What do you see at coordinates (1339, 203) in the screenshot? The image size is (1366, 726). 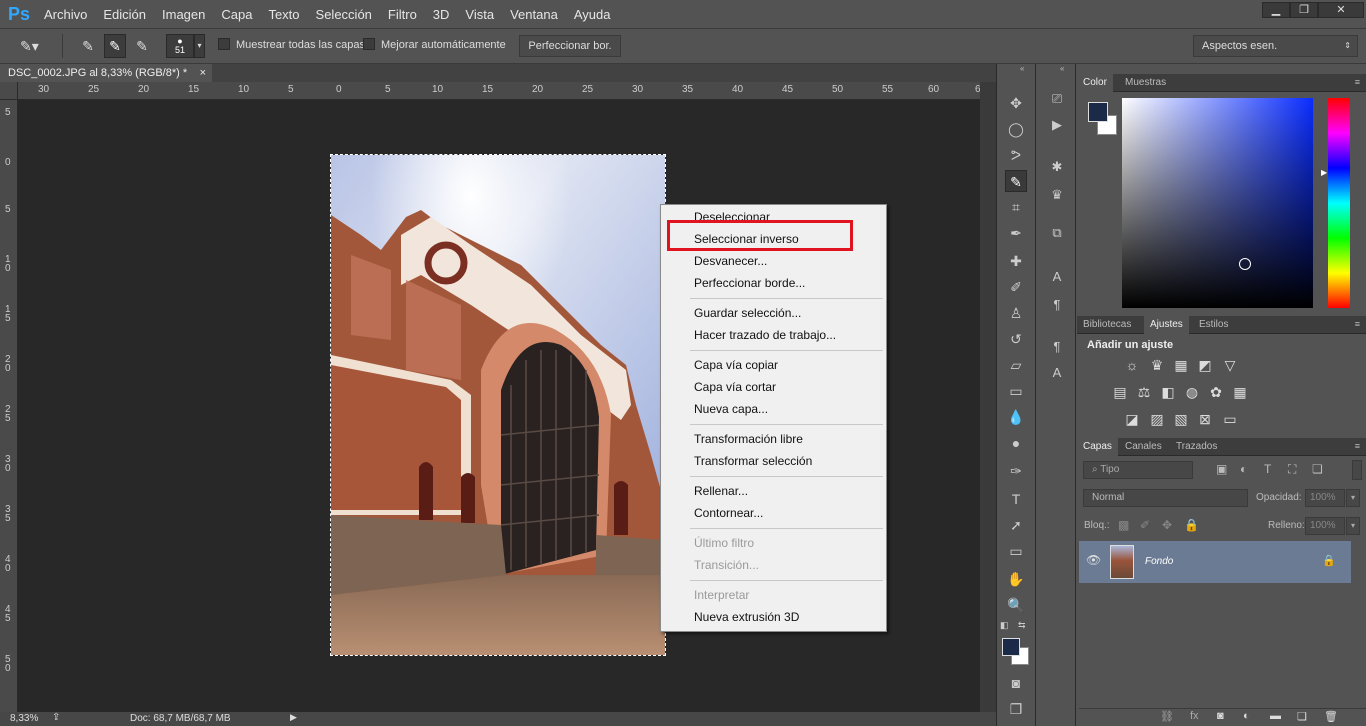 I see `hue-slider` at bounding box center [1339, 203].